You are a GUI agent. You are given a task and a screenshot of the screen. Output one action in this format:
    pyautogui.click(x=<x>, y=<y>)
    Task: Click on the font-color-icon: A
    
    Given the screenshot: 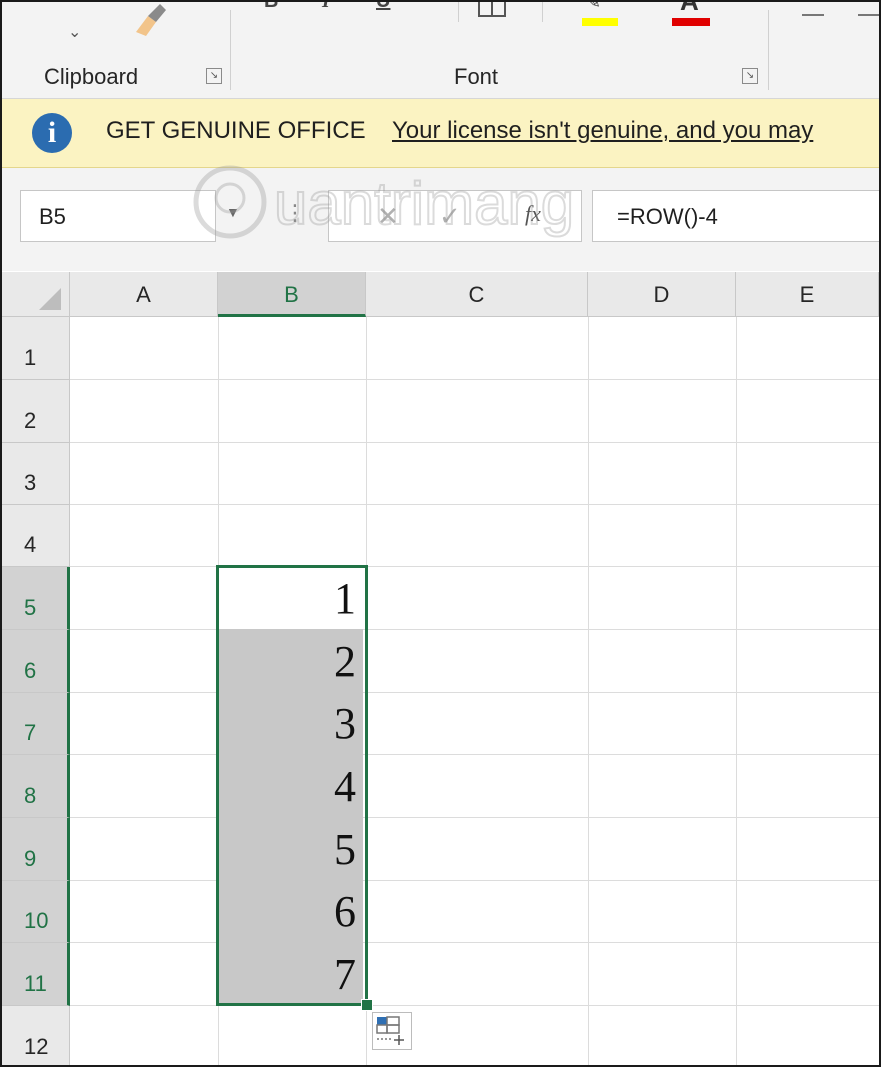 What is the action you would take?
    pyautogui.click(x=689, y=9)
    